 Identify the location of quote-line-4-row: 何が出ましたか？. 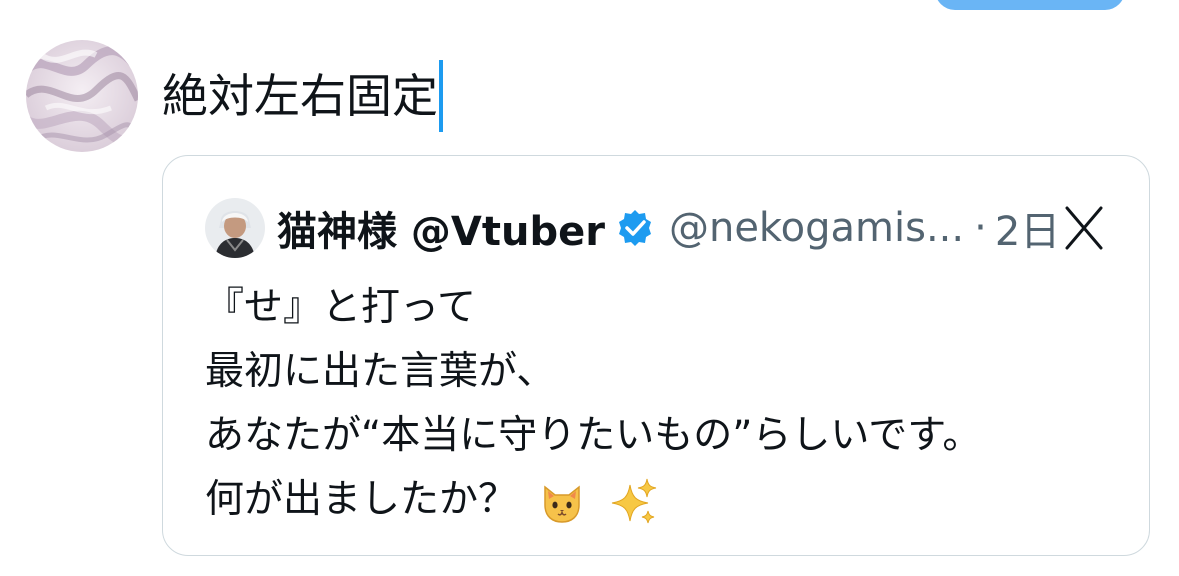
(665, 500).